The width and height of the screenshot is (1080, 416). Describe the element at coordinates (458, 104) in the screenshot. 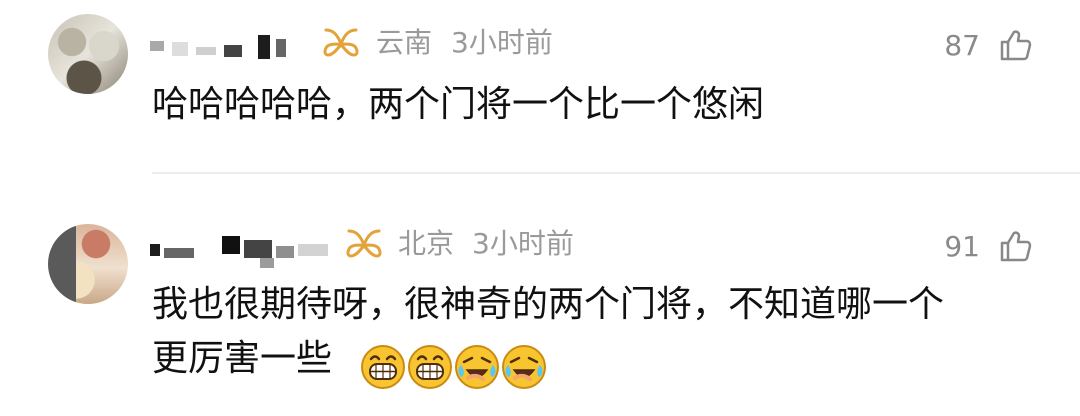

I see `comment-text: 哈哈哈哈哈，两个门将一个比一个悠闲` at that location.